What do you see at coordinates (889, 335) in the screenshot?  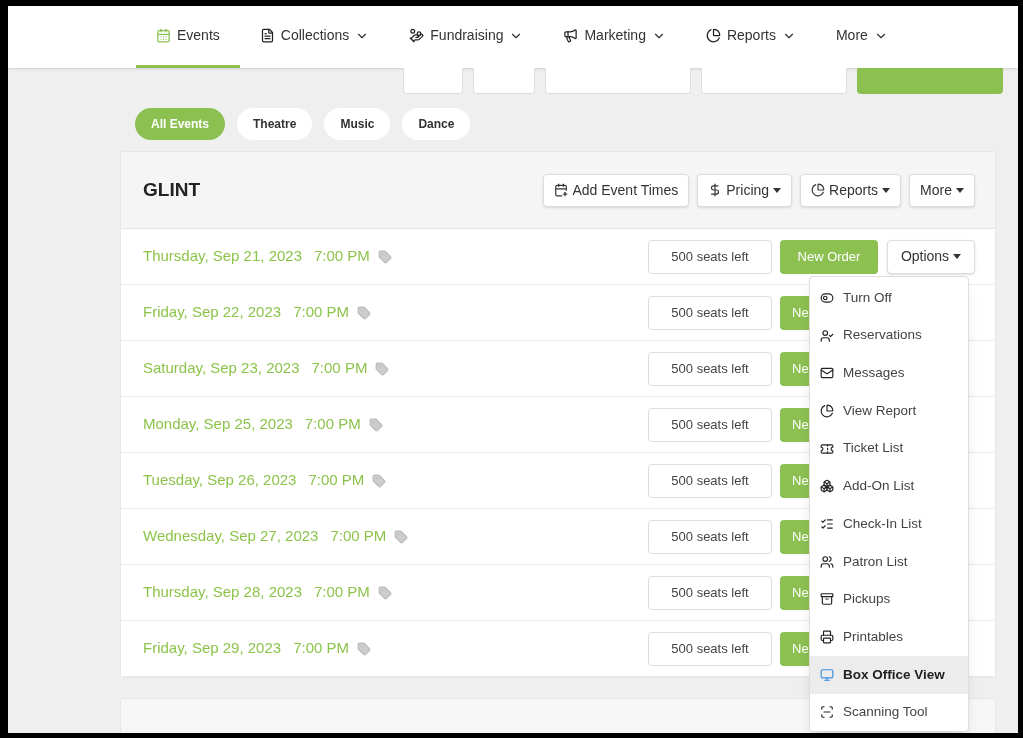 I see `menu-item: Reservations` at bounding box center [889, 335].